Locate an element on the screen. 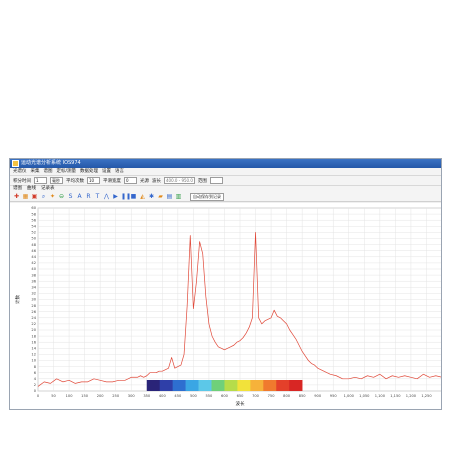  lightsource-label: 光源 is located at coordinates (144, 181).